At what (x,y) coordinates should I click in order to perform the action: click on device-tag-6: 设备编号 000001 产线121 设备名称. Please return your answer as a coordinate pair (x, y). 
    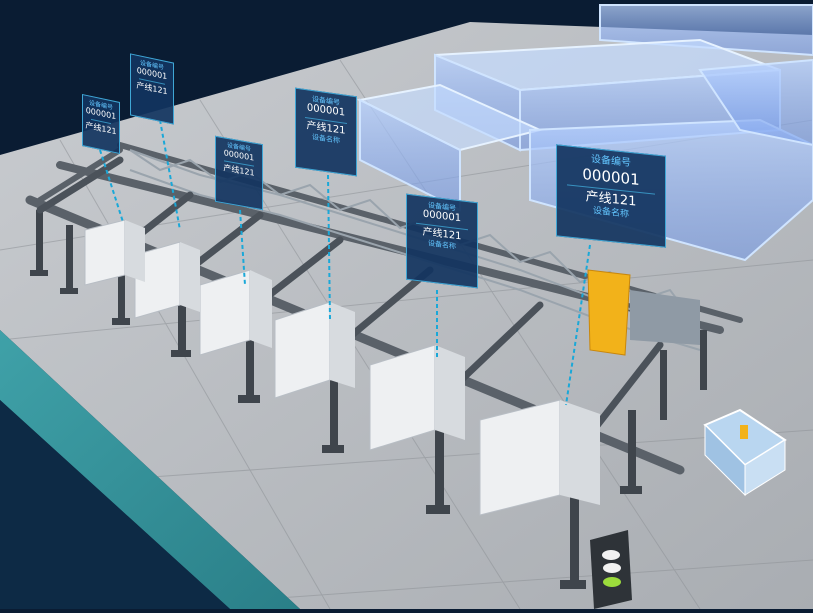
    Looking at the image, I should click on (611, 196).